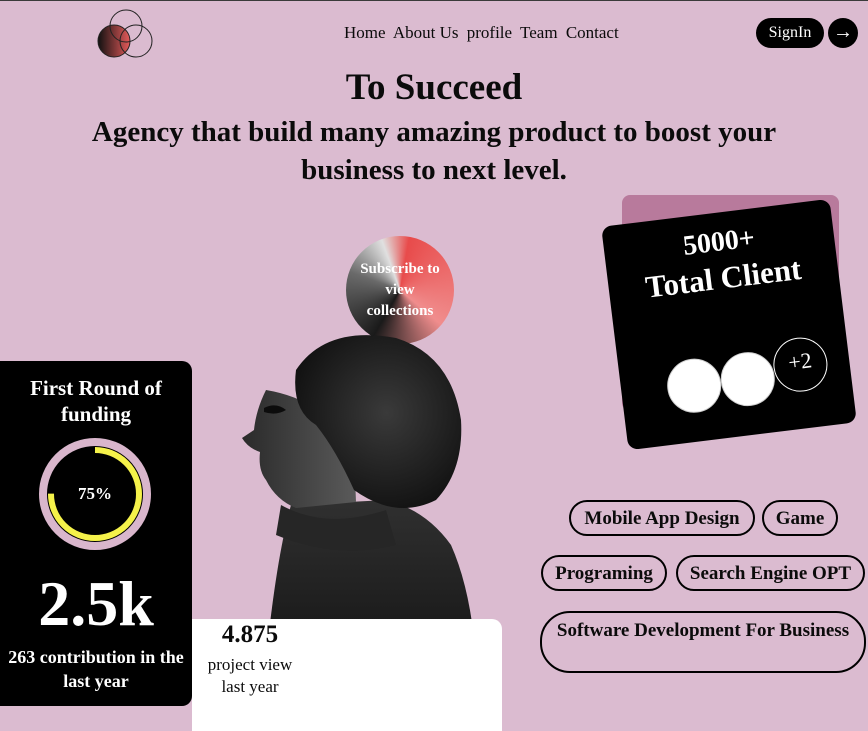 The height and width of the screenshot is (731, 868). What do you see at coordinates (434, 87) in the screenshot?
I see `hero-title: To Succeed` at bounding box center [434, 87].